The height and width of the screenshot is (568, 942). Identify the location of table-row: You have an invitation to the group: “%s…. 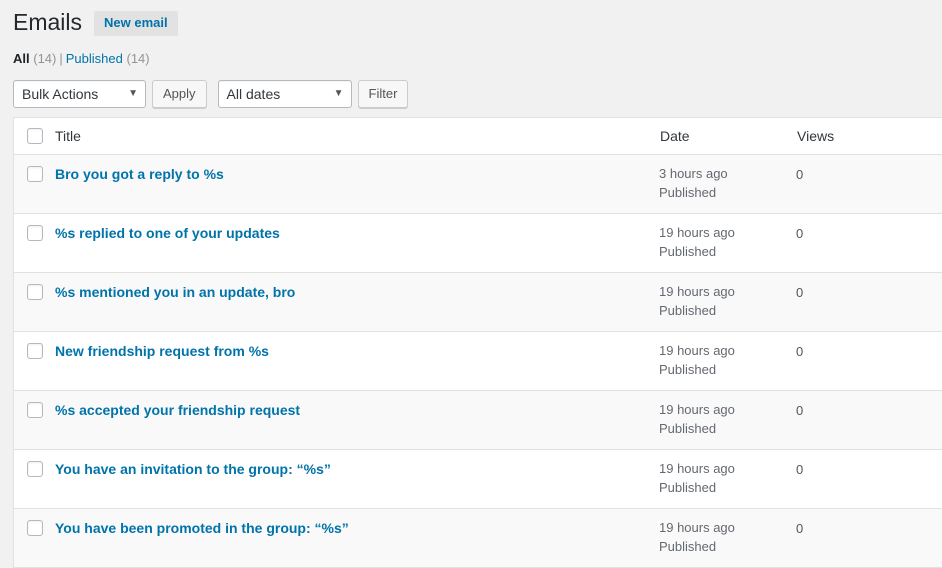
(478, 479).